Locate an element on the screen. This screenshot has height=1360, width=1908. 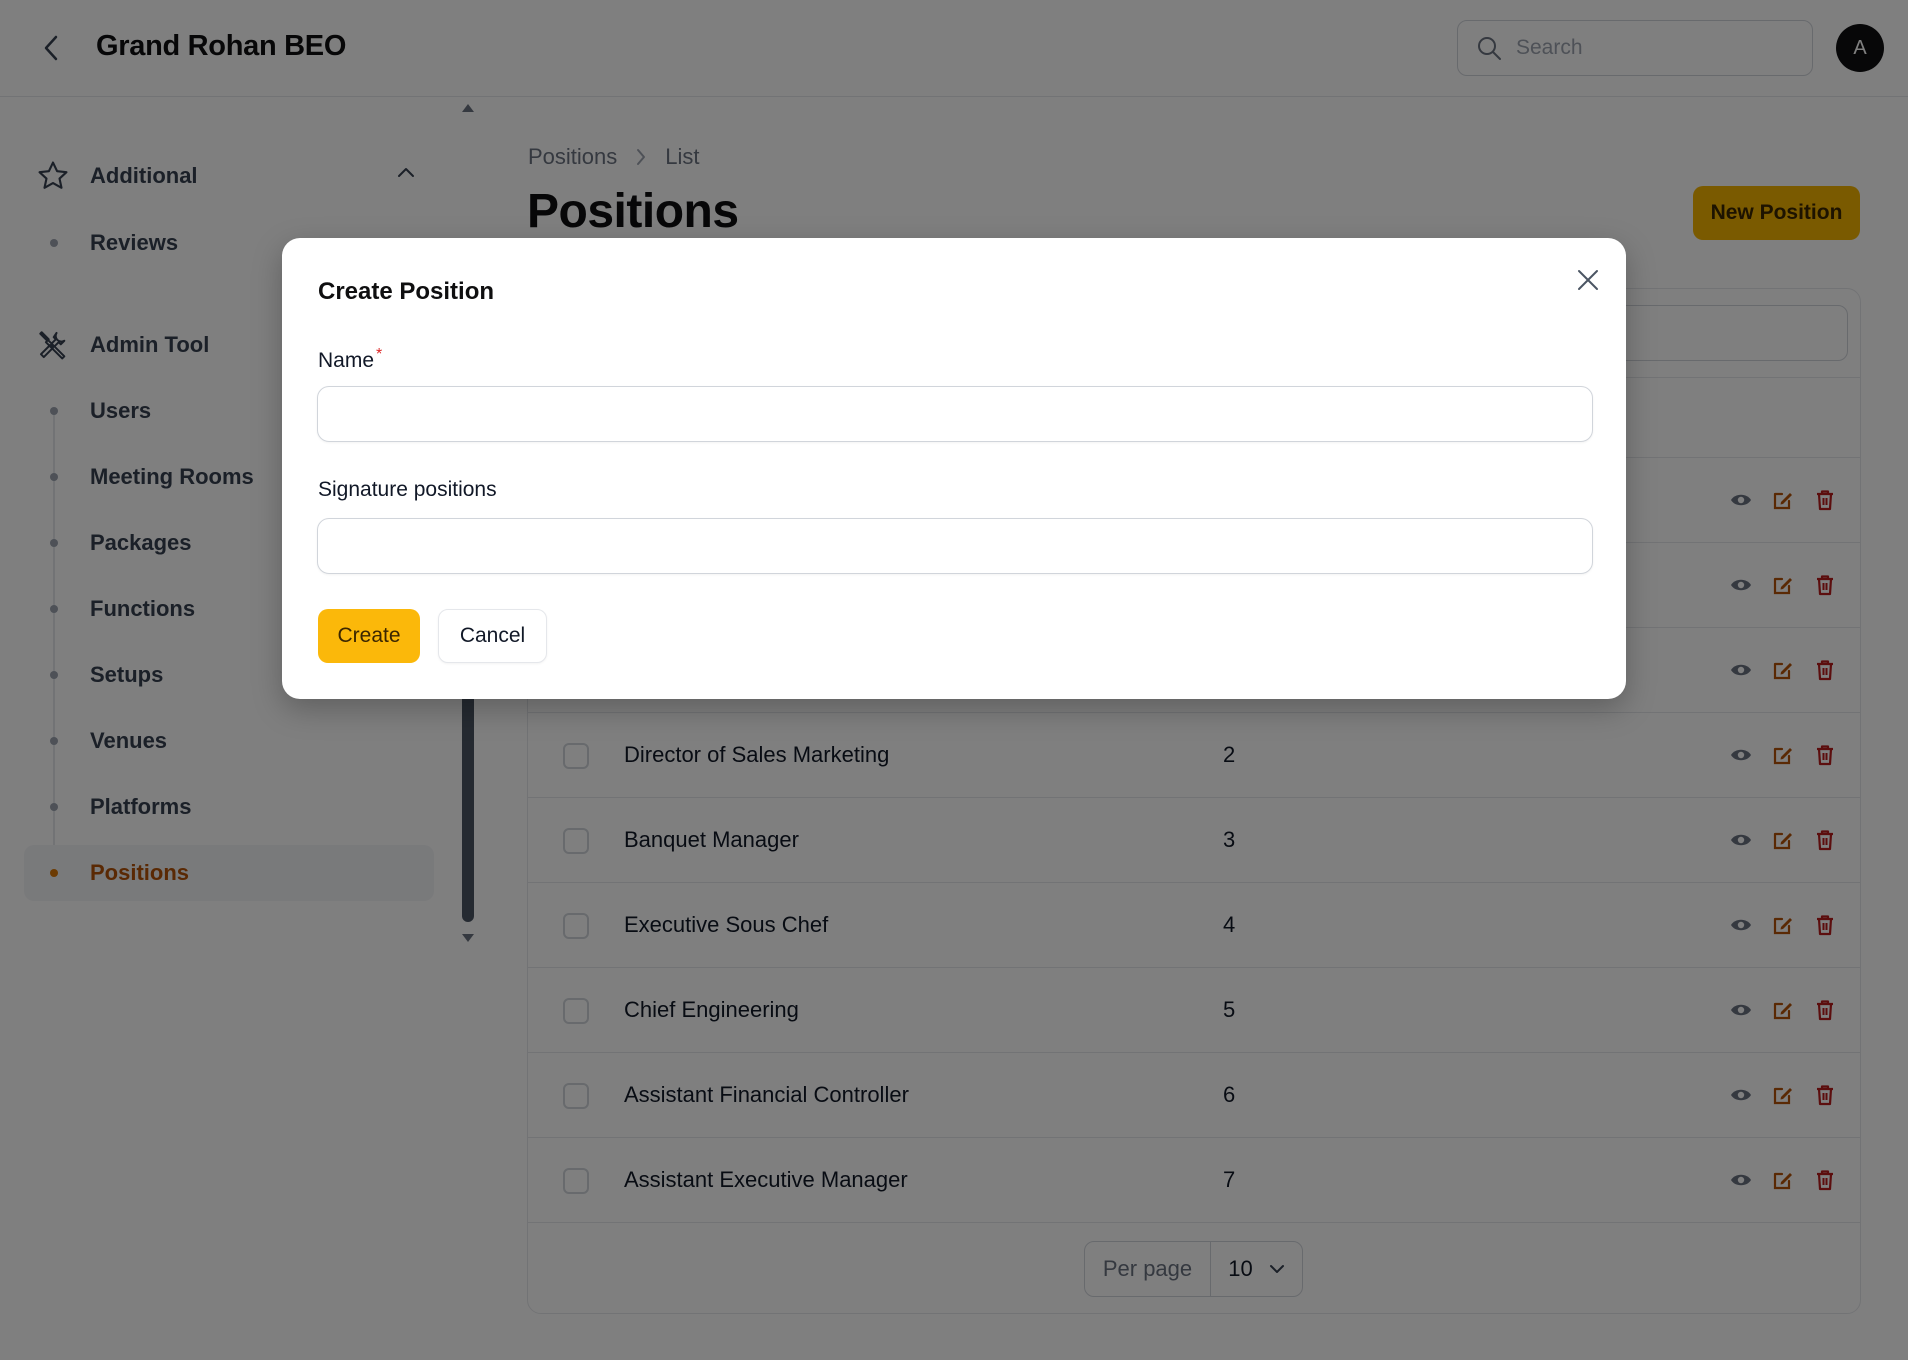
modal-title: Create Position is located at coordinates (406, 291).